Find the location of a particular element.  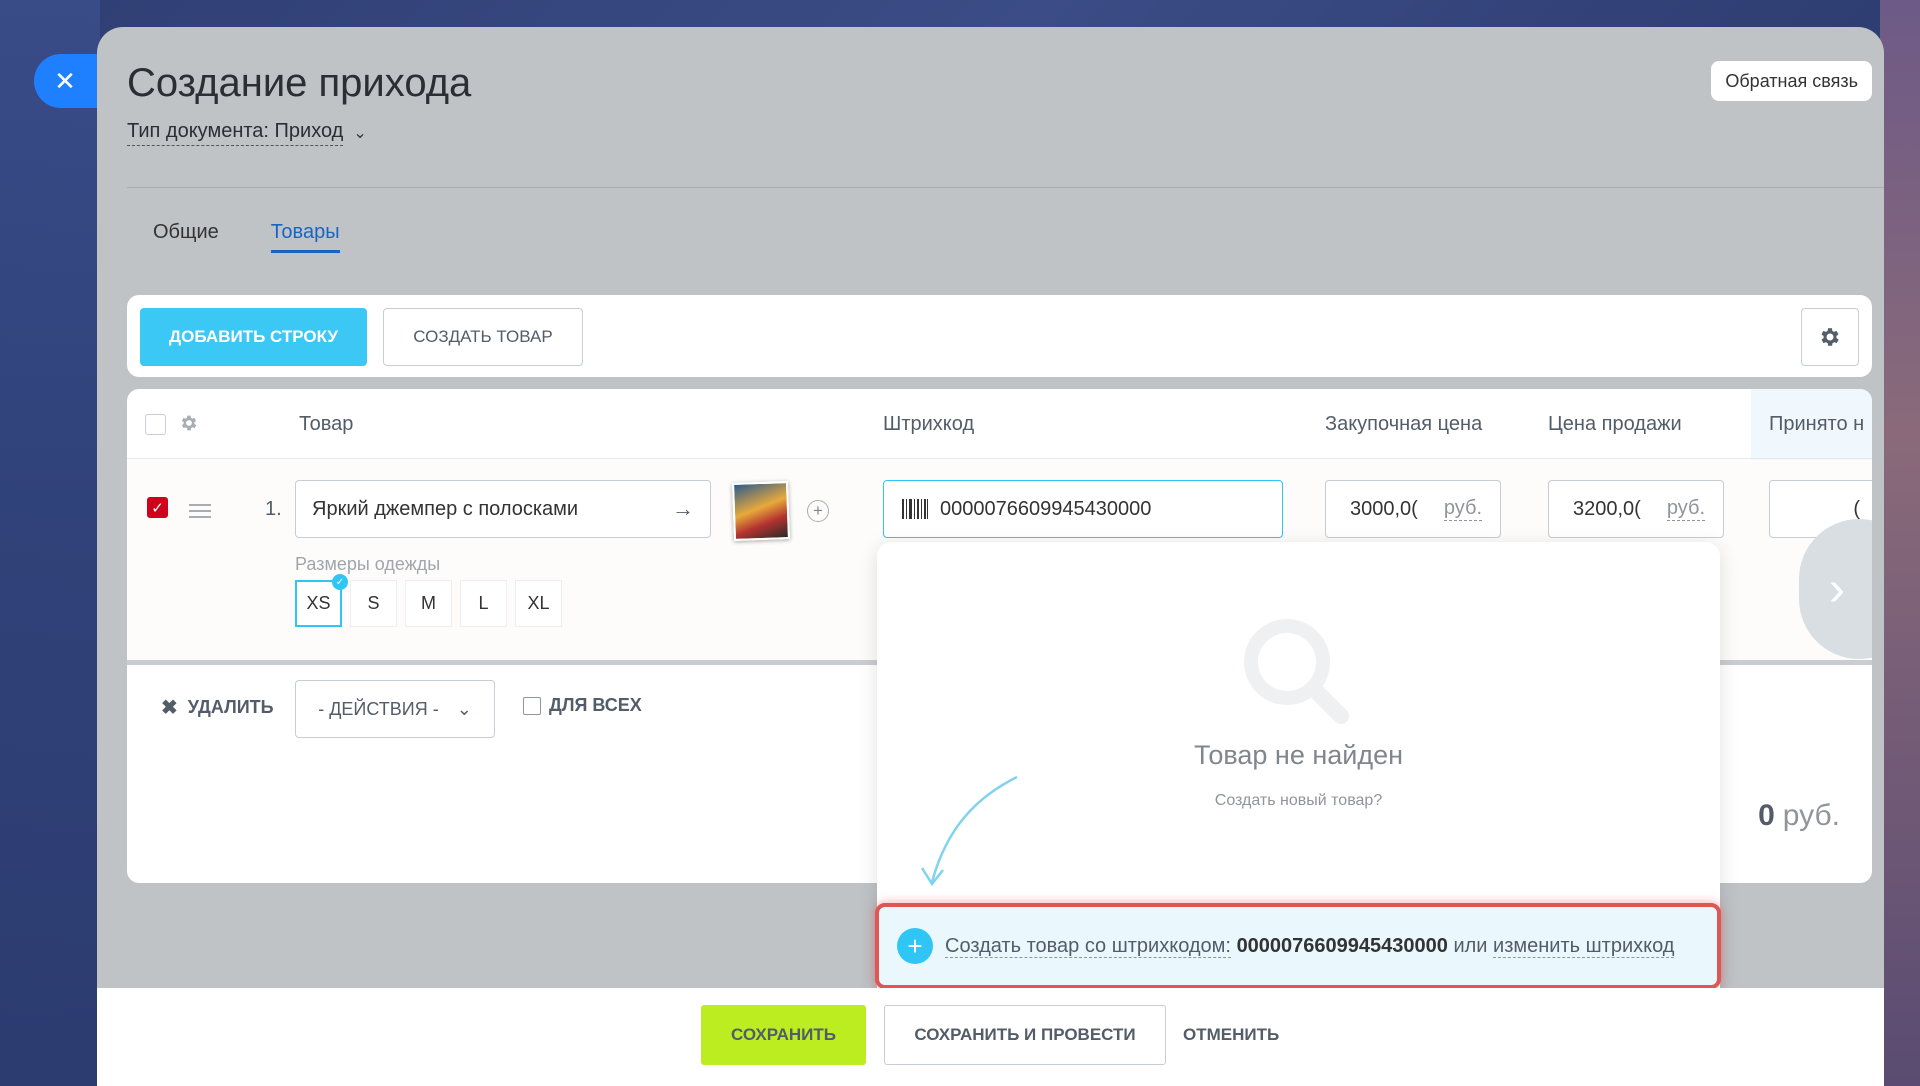

total-currency: руб. is located at coordinates (1811, 815).